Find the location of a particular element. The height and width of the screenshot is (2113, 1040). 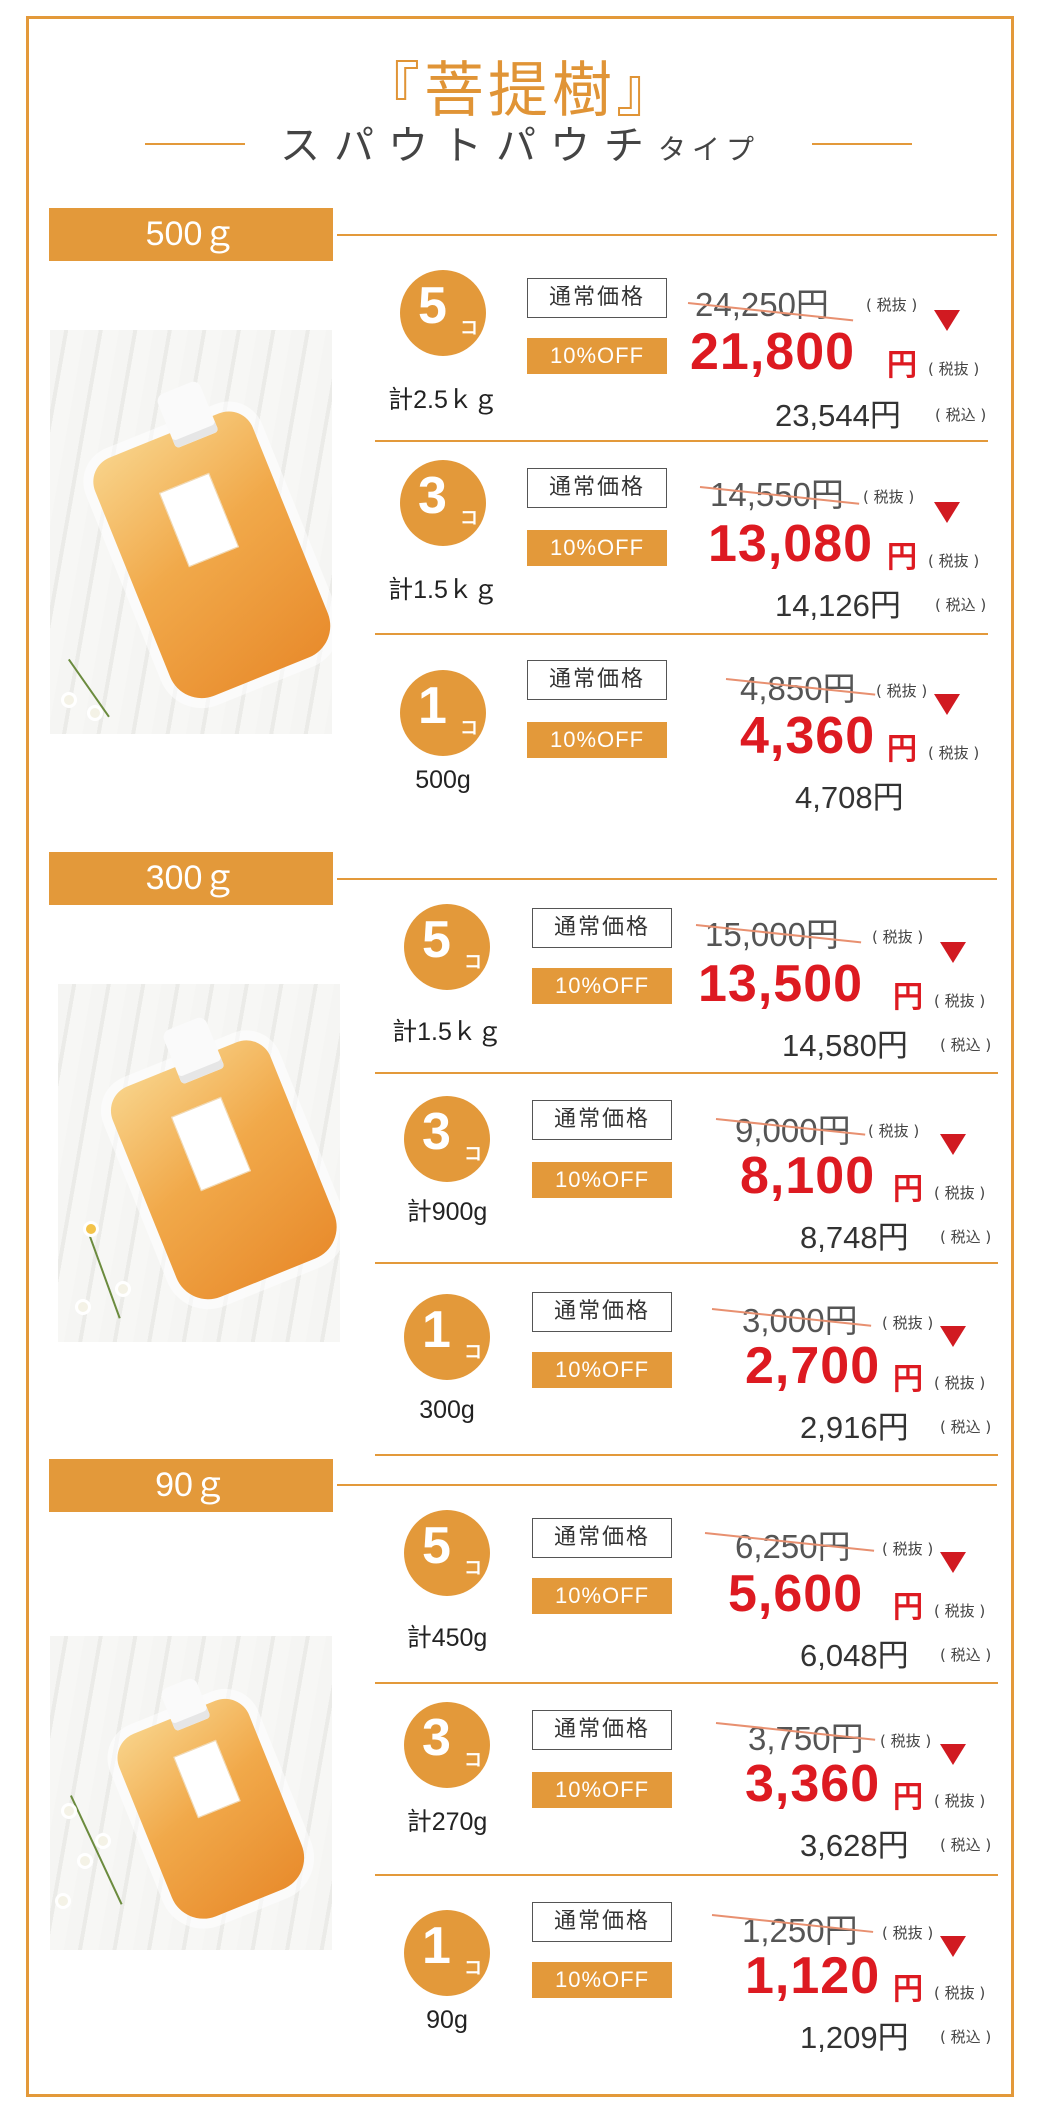

total-quantity: 計450g is located at coordinates (447, 1638).